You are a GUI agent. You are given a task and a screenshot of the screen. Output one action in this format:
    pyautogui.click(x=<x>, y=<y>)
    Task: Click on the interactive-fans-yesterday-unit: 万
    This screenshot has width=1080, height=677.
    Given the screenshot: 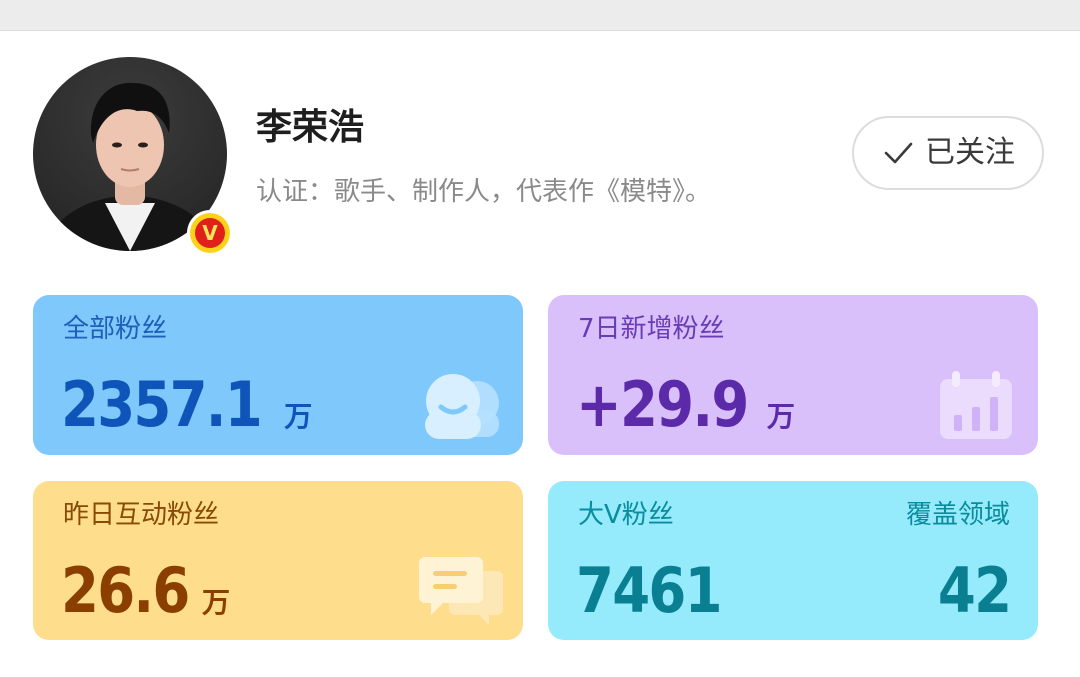 What is the action you would take?
    pyautogui.click(x=215, y=602)
    